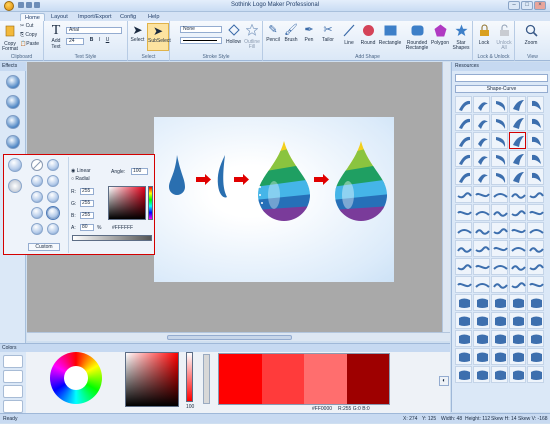 The image size is (550, 424). I want to click on fill-type-solid, so click(15, 165).